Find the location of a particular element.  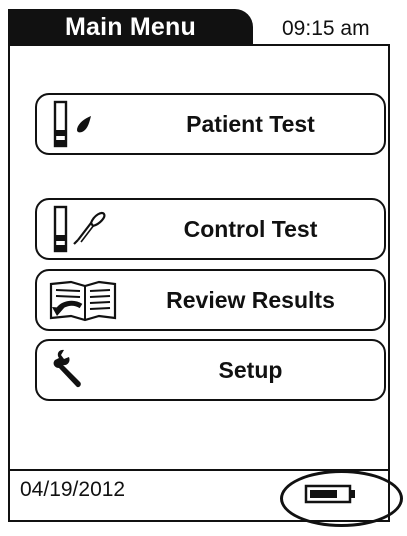

review-results-label: Review Results is located at coordinates (250, 300).